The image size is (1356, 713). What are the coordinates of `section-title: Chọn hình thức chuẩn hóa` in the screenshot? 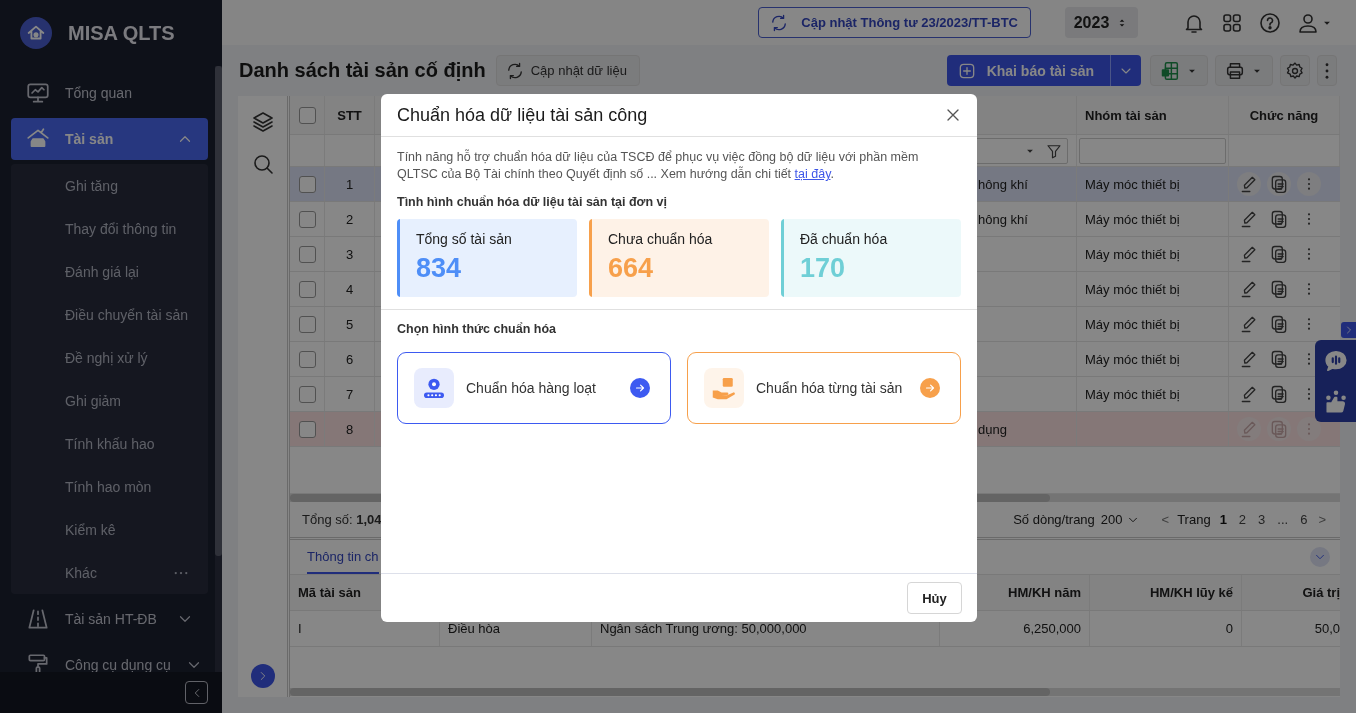 It's located at (477, 329).